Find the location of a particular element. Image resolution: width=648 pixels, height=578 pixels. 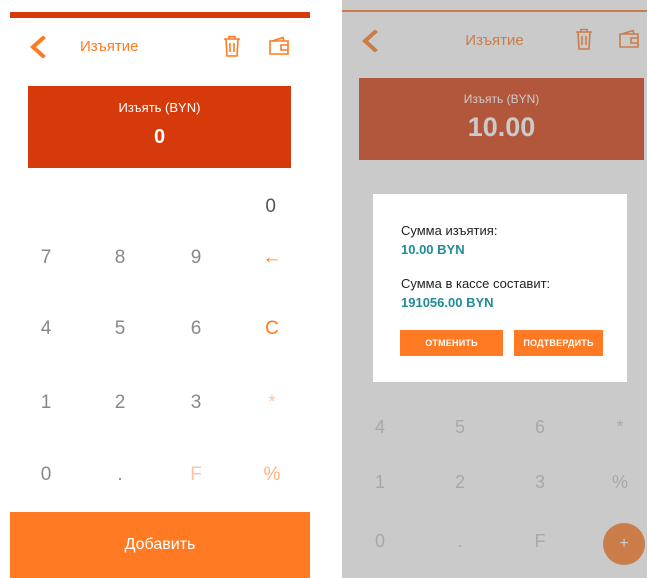

cash-total-value: 191056.00 BYN is located at coordinates (447, 302).